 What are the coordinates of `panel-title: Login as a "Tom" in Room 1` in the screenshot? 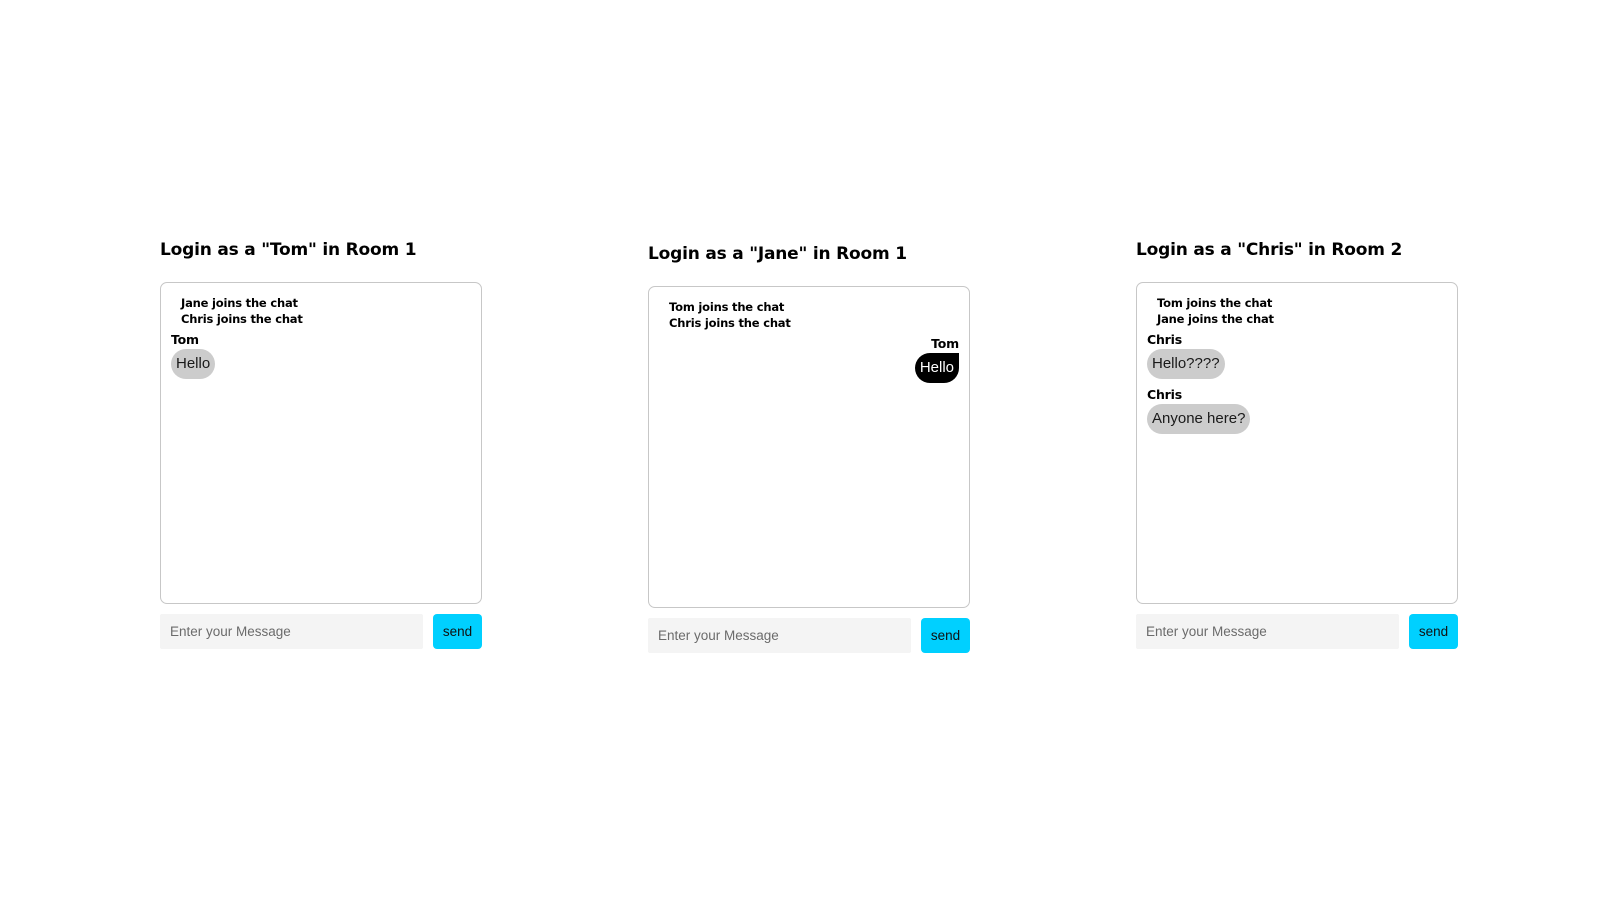 It's located at (288, 250).